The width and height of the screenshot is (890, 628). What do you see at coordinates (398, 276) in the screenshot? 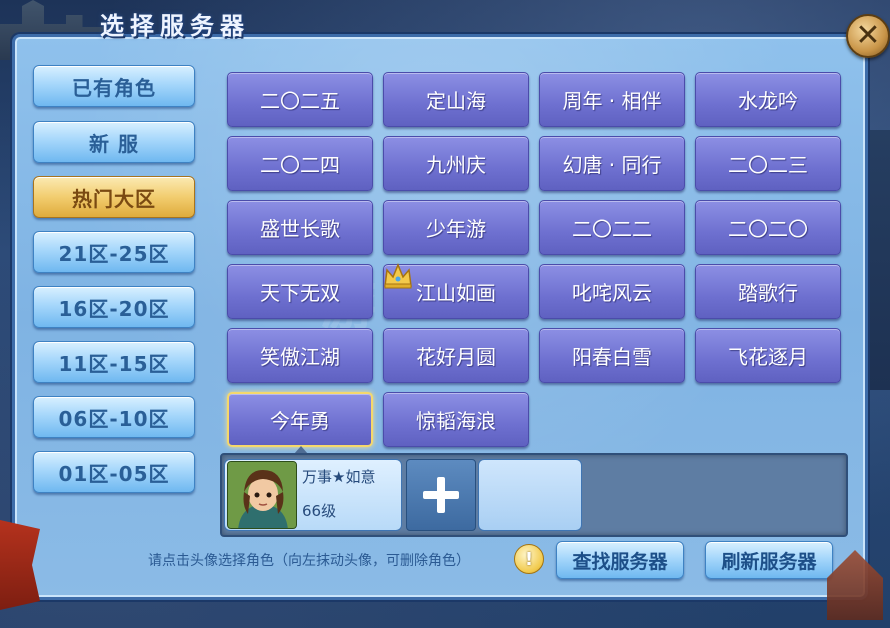
I see `crown-icon` at bounding box center [398, 276].